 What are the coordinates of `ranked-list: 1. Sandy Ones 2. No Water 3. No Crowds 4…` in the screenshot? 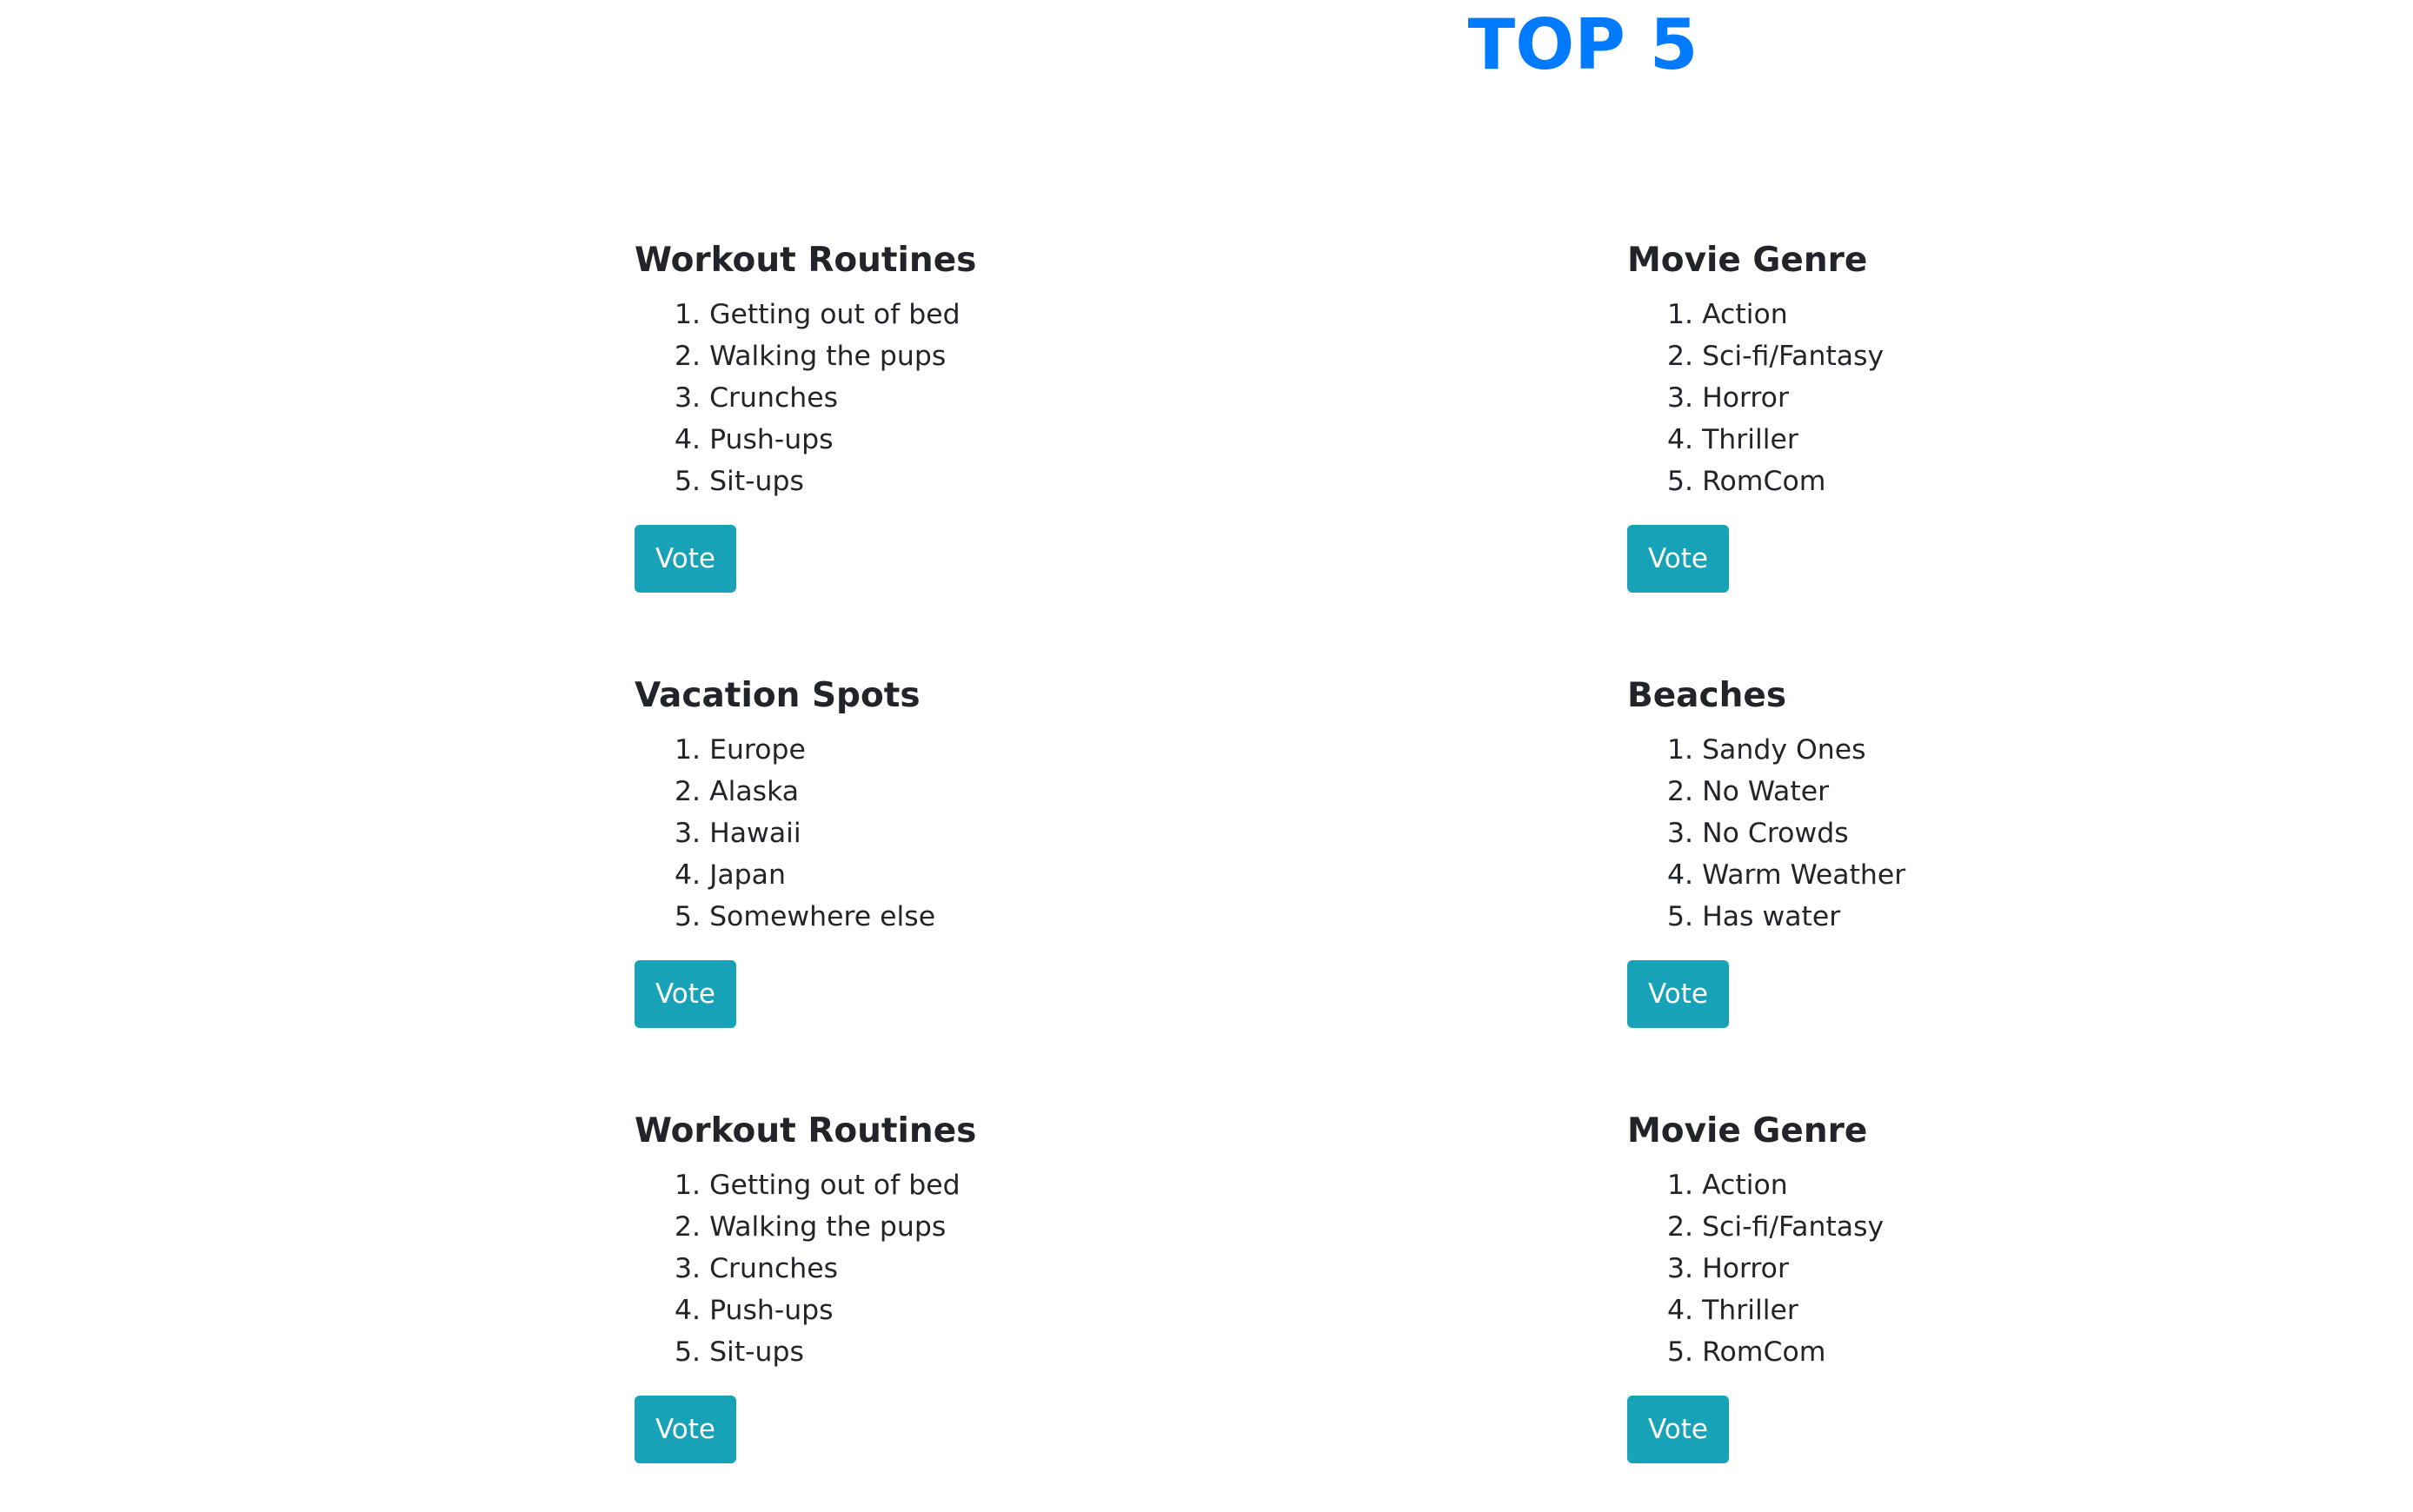 It's located at (2018, 833).